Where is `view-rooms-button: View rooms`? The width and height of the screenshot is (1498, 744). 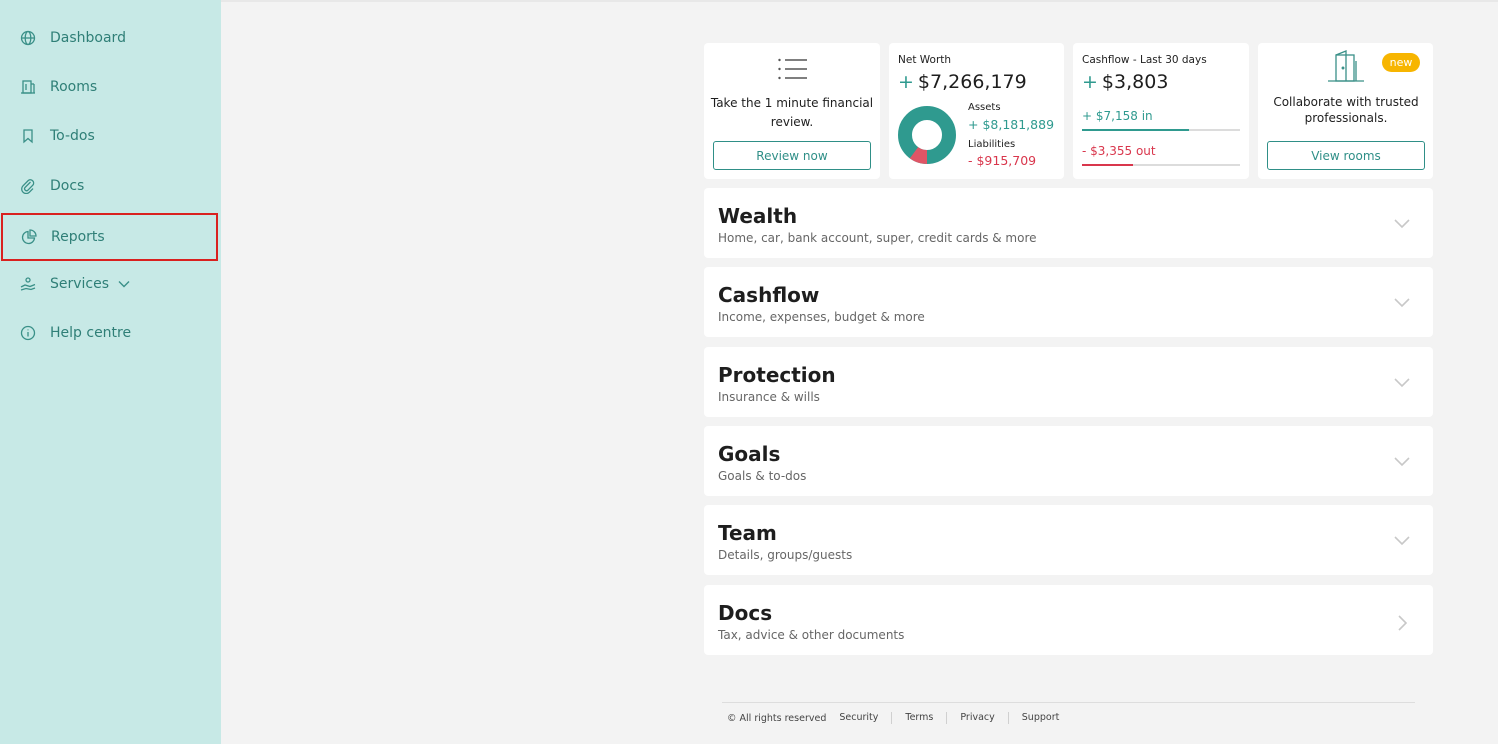
view-rooms-button: View rooms is located at coordinates (1346, 155).